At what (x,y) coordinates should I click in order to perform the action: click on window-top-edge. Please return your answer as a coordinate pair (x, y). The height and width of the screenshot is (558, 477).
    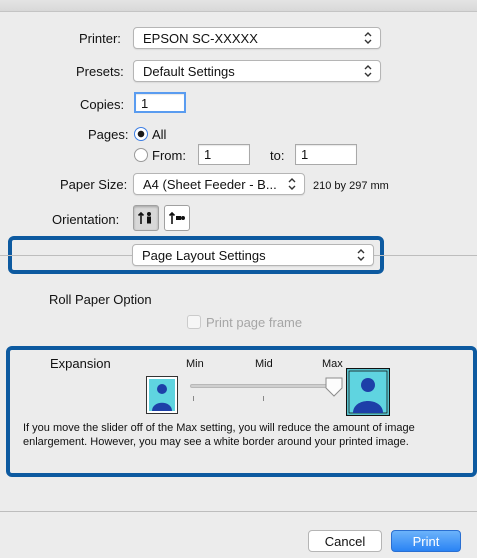
    Looking at the image, I should click on (238, 6).